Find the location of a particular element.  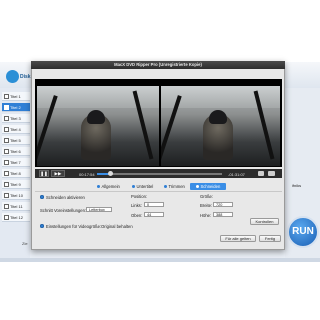

title-list-item-label: Titel 1 is located at coordinates (15, 96).